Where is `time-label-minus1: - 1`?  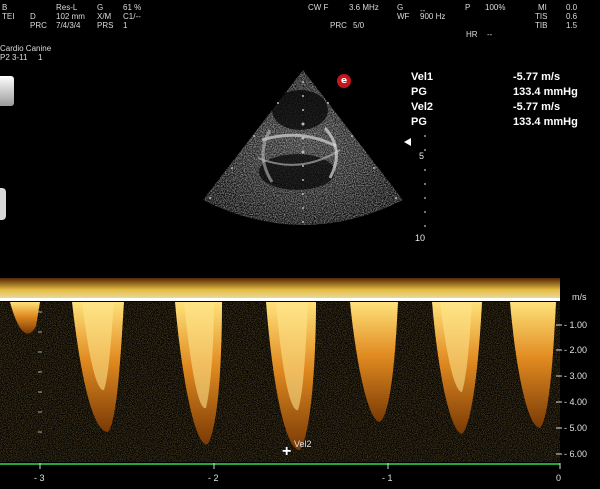 time-label-minus1: - 1 is located at coordinates (387, 478).